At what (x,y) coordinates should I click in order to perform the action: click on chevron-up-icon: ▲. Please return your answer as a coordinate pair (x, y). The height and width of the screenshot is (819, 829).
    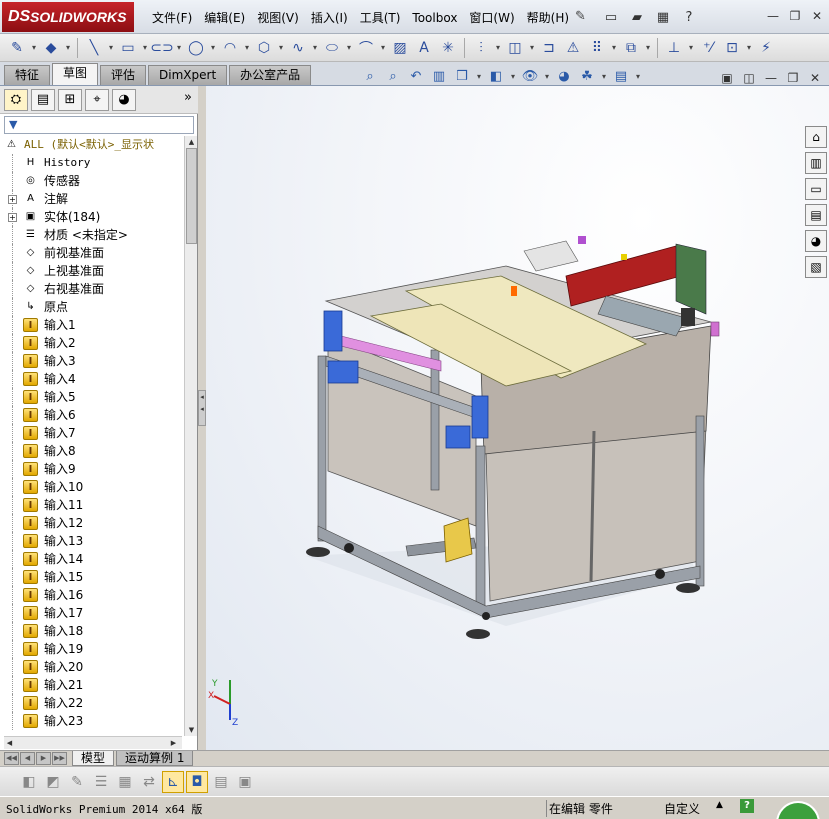
    Looking at the image, I should click on (719, 805).